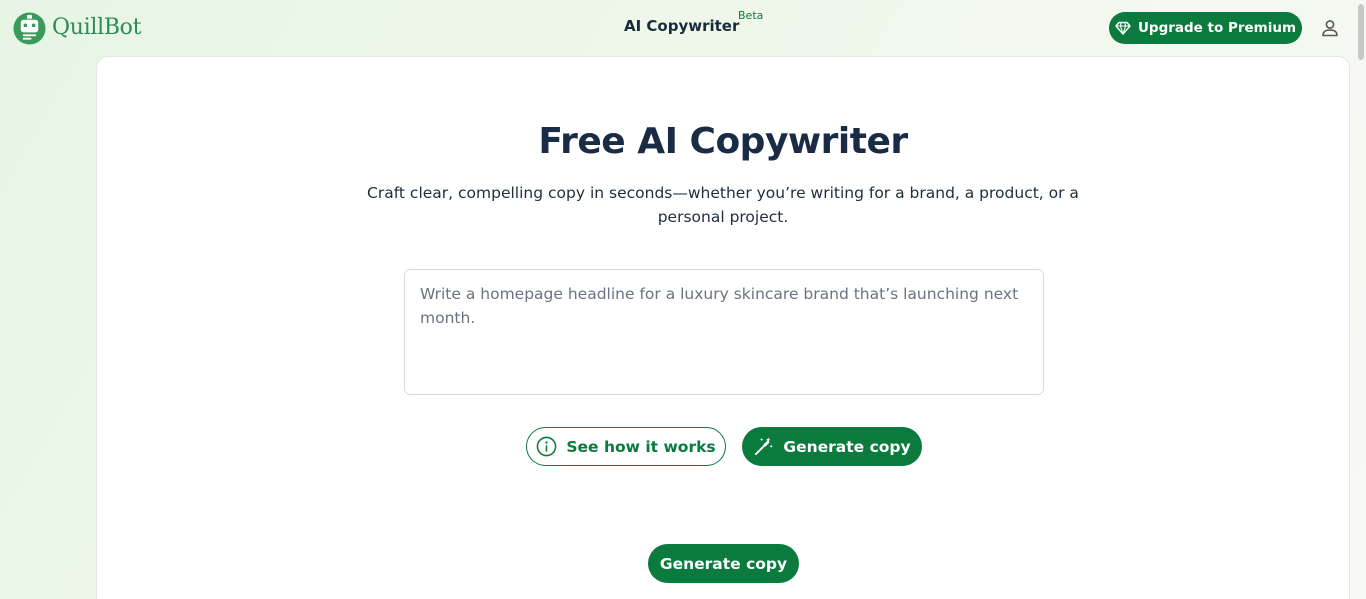 The height and width of the screenshot is (599, 1366). Describe the element at coordinates (682, 26) in the screenshot. I see `app-title: AI Copywriter` at that location.